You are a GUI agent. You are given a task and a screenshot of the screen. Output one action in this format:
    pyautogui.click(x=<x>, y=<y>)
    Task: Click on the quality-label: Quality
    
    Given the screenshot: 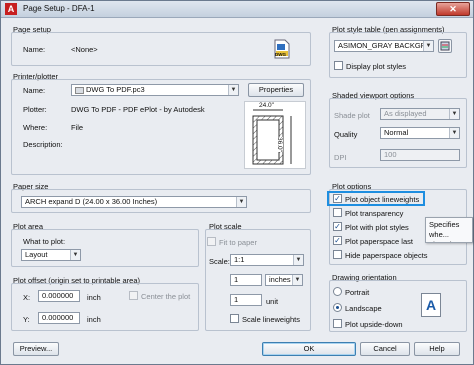 What is the action you would take?
    pyautogui.click(x=346, y=134)
    